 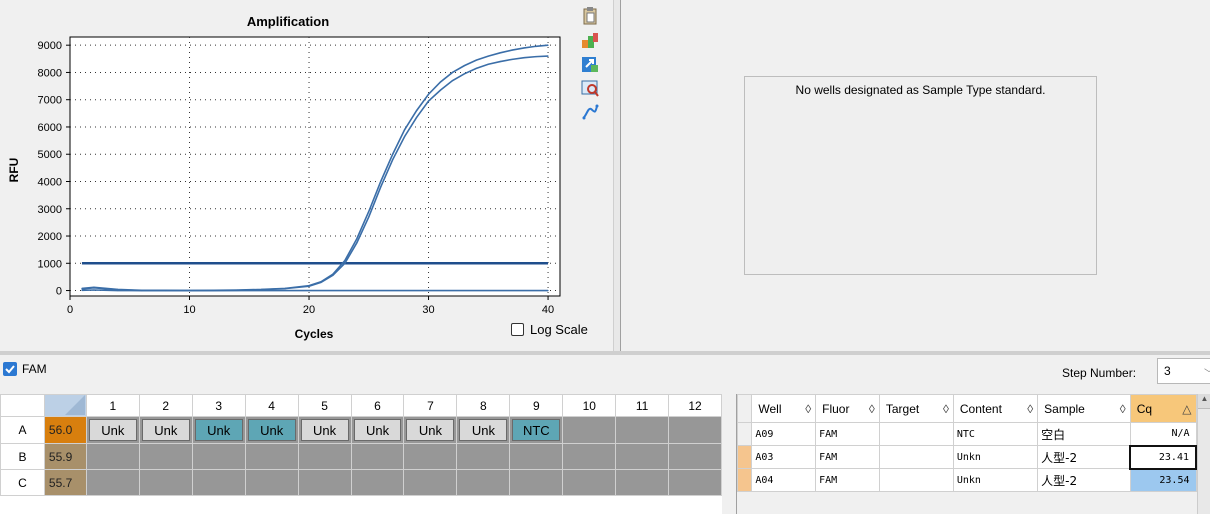 I want to click on plate-well: NTC, so click(x=536, y=430).